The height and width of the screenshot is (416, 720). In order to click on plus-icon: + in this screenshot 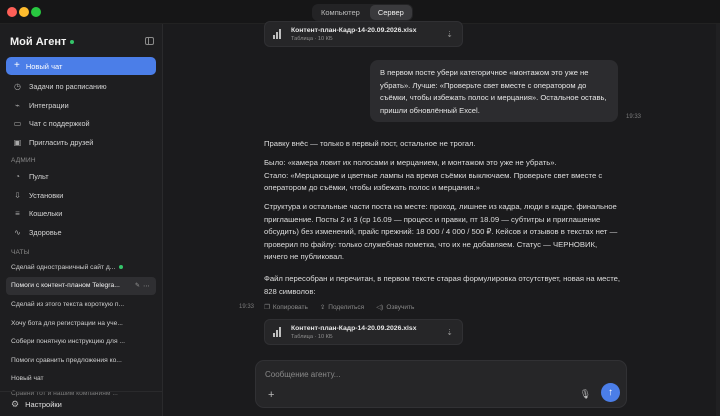, I will do `click(17, 65)`.